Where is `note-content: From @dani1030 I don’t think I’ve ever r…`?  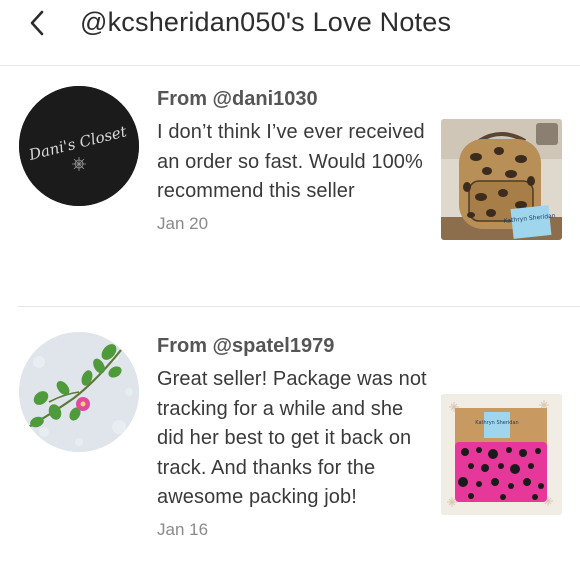
note-content: From @dani1030 I don’t think I’ve ever r… is located at coordinates (292, 160).